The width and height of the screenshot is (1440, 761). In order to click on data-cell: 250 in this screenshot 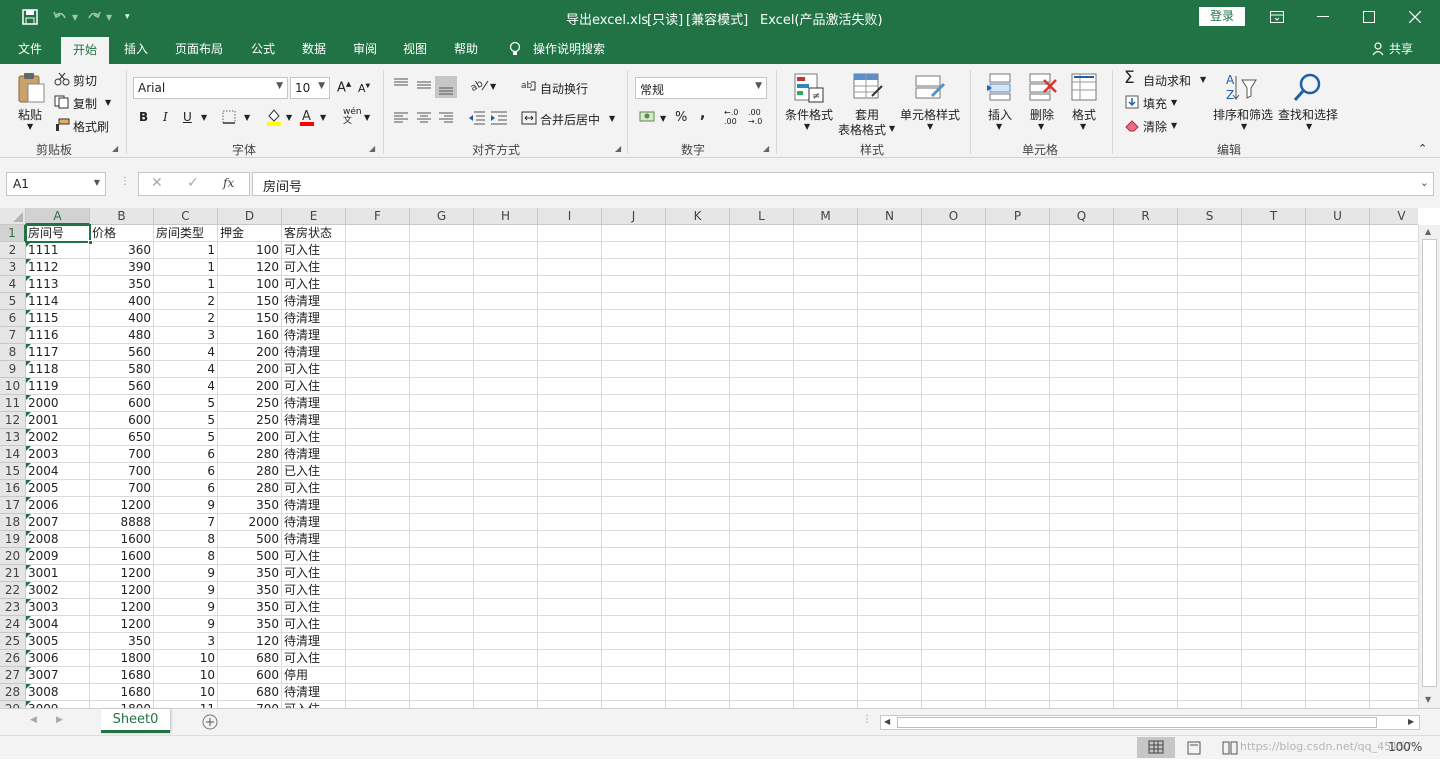, I will do `click(250, 420)`.